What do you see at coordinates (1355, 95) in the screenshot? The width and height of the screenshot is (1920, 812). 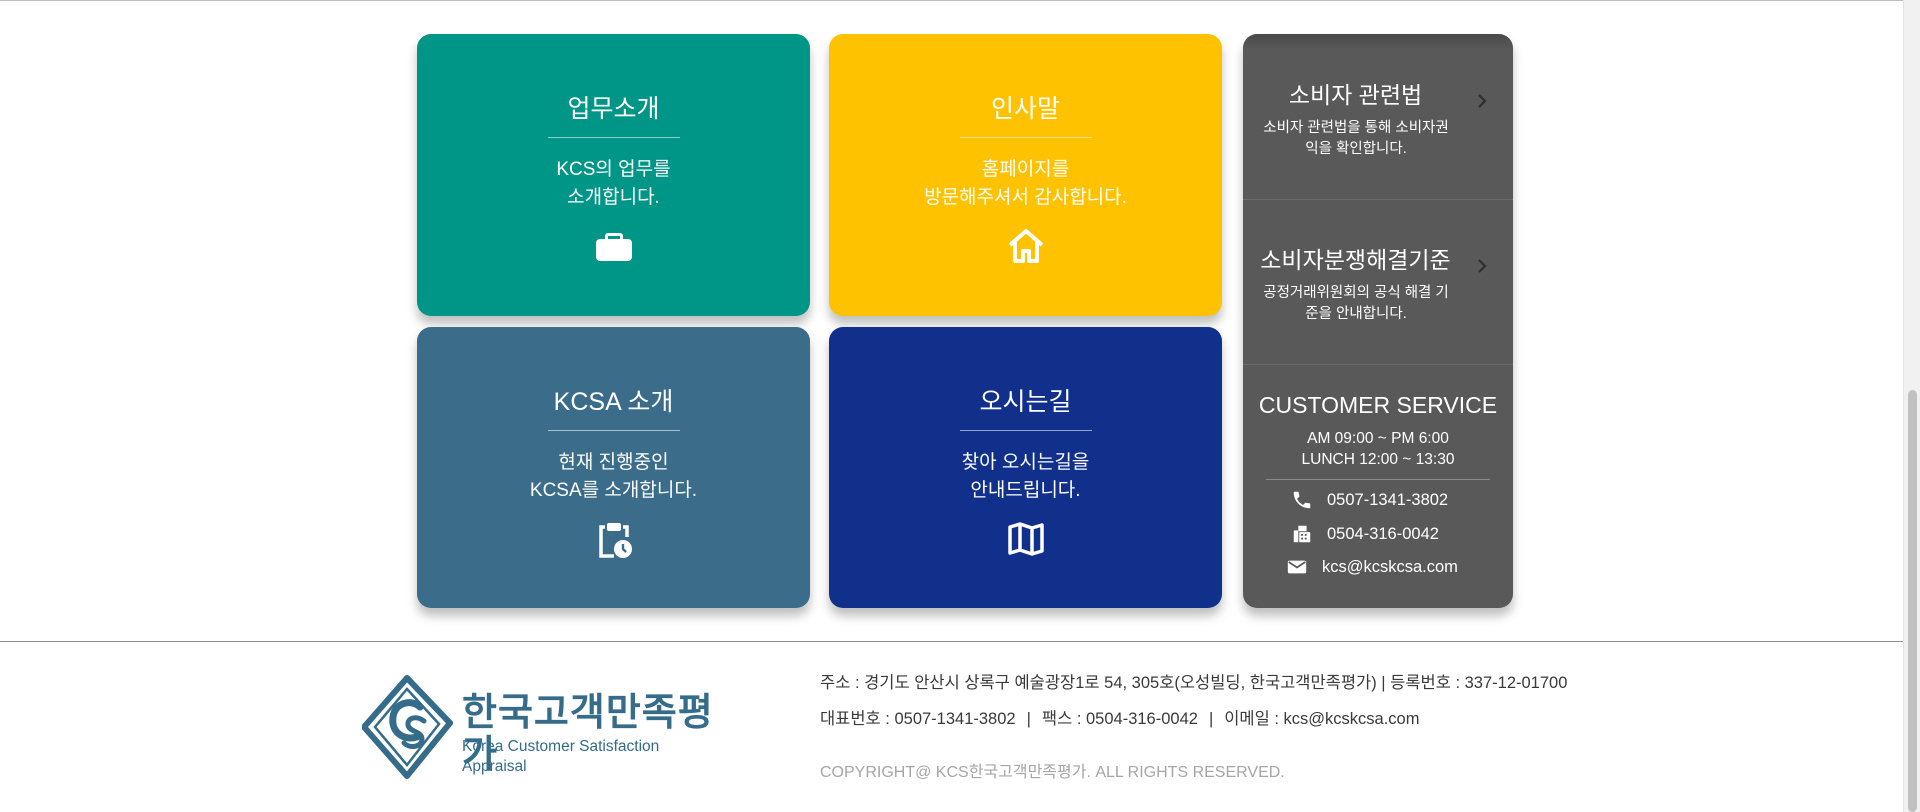 I see `consumer-law-title: 소비자 관련법` at bounding box center [1355, 95].